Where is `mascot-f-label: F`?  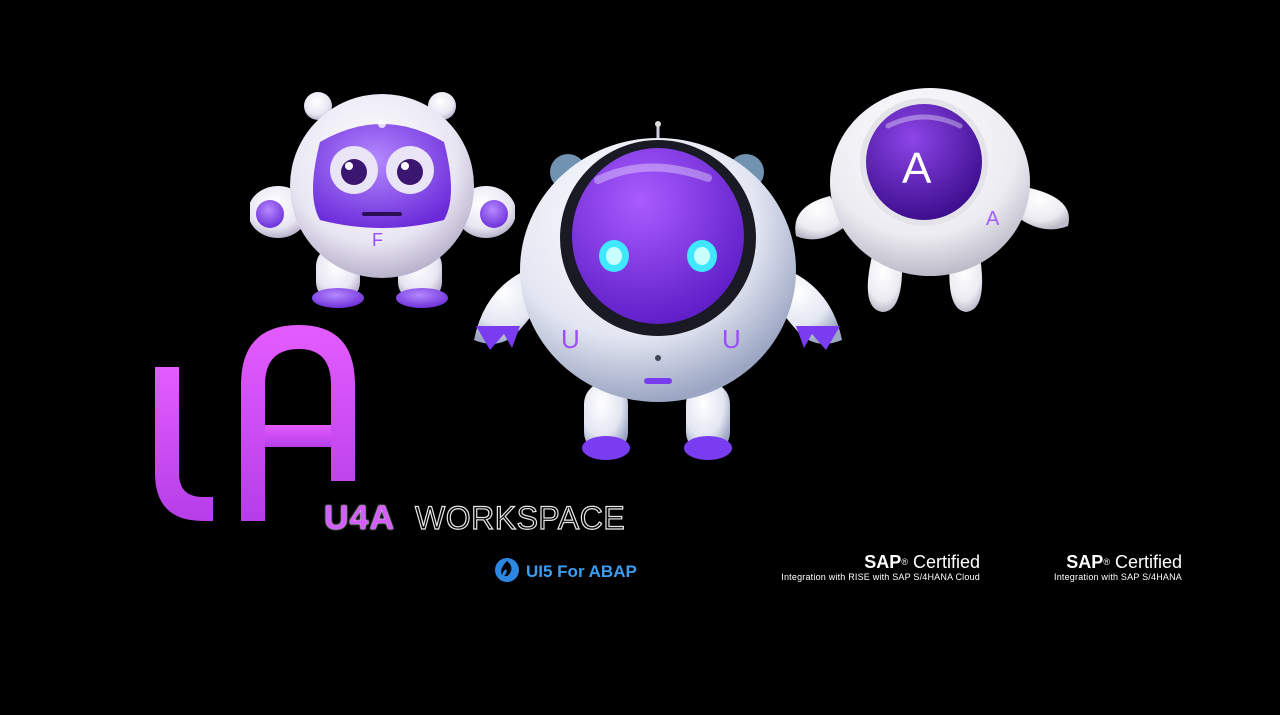
mascot-f-label: F is located at coordinates (377, 240).